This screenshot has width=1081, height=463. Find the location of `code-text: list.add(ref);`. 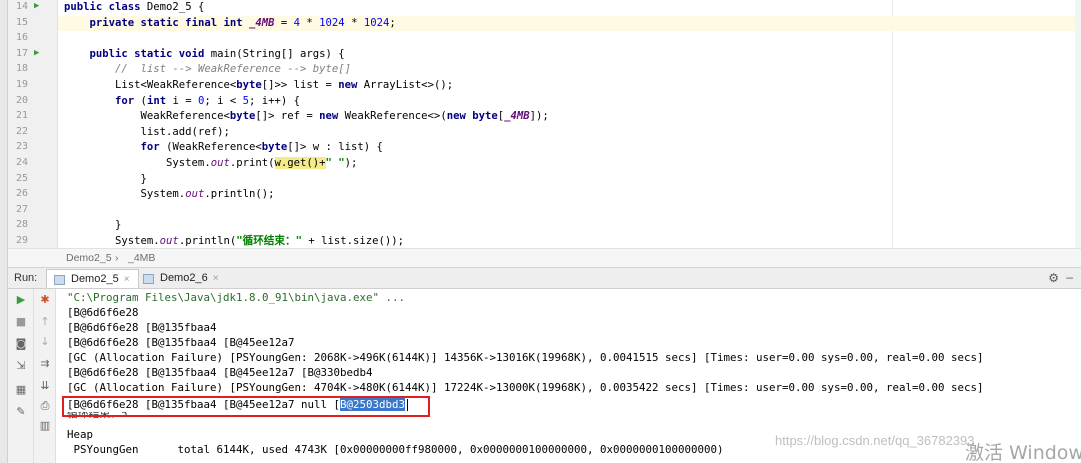

code-text: list.add(ref); is located at coordinates (147, 133).